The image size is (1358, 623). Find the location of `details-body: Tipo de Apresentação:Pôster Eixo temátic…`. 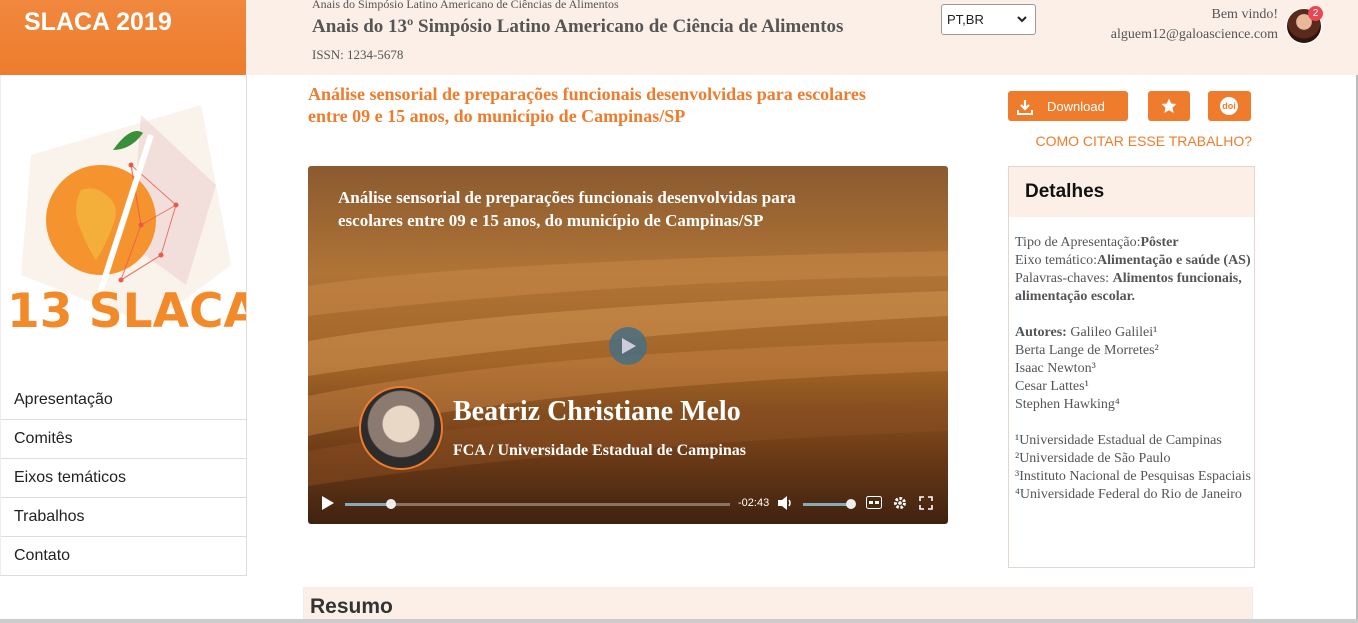

details-body: Tipo de Apresentação:Pôster Eixo temátic… is located at coordinates (1133, 369).